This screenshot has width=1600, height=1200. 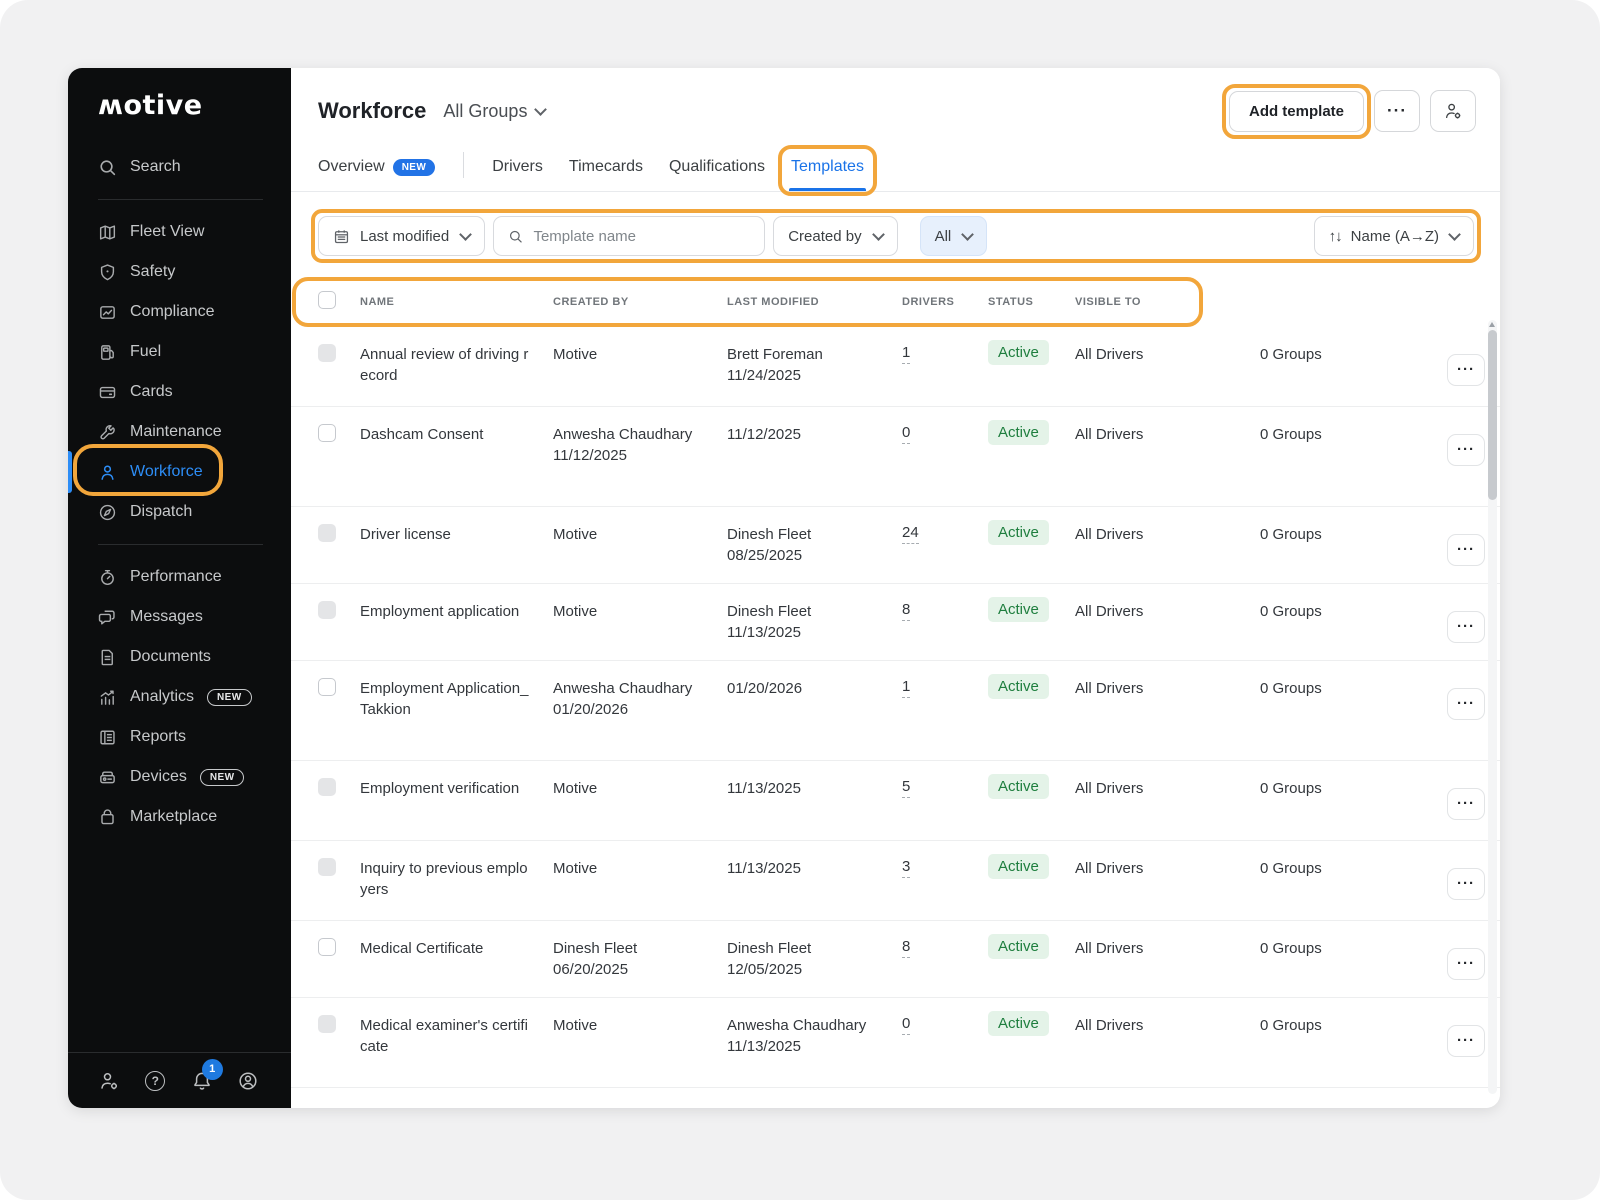 I want to click on created-by-name: Motive, so click(x=575, y=1025).